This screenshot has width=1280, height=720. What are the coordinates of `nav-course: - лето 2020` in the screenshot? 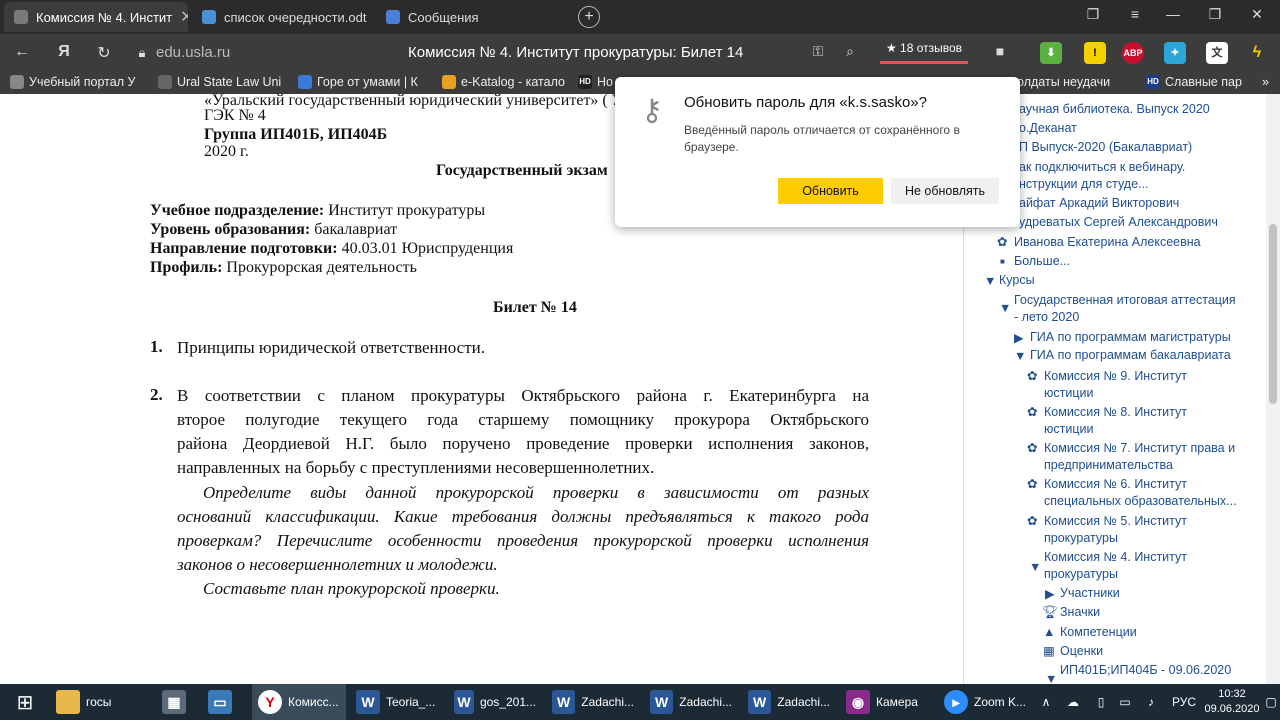 It's located at (1046, 317).